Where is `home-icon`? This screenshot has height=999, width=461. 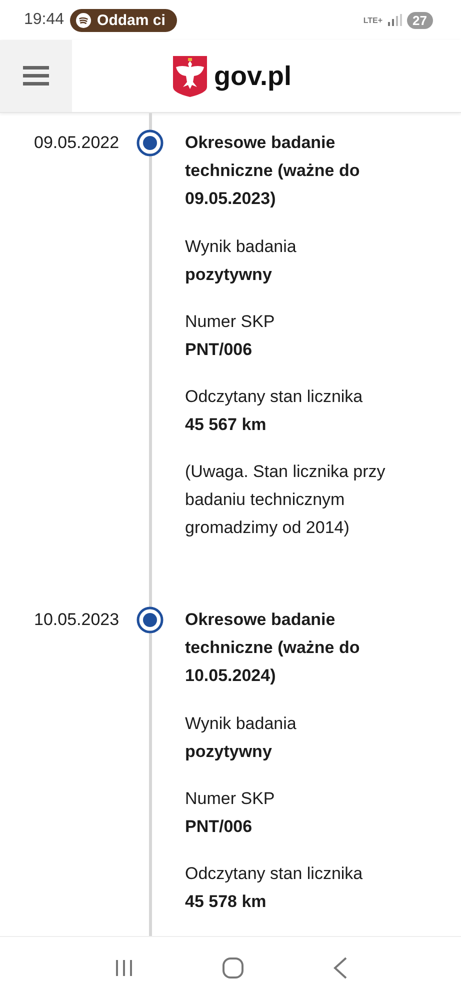 home-icon is located at coordinates (233, 968).